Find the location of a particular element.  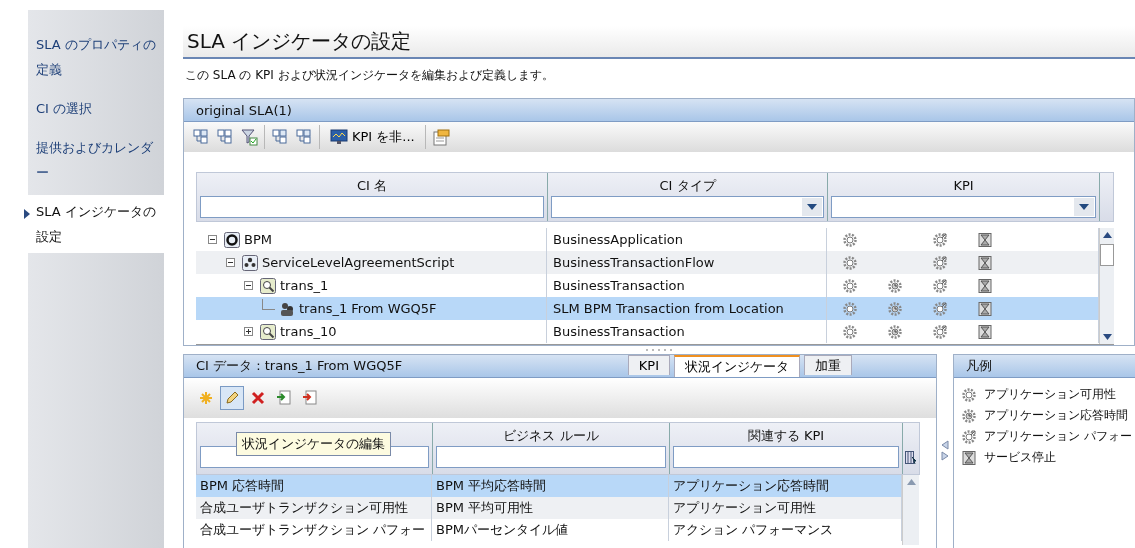

column-header: 関連する KPI is located at coordinates (786, 448).